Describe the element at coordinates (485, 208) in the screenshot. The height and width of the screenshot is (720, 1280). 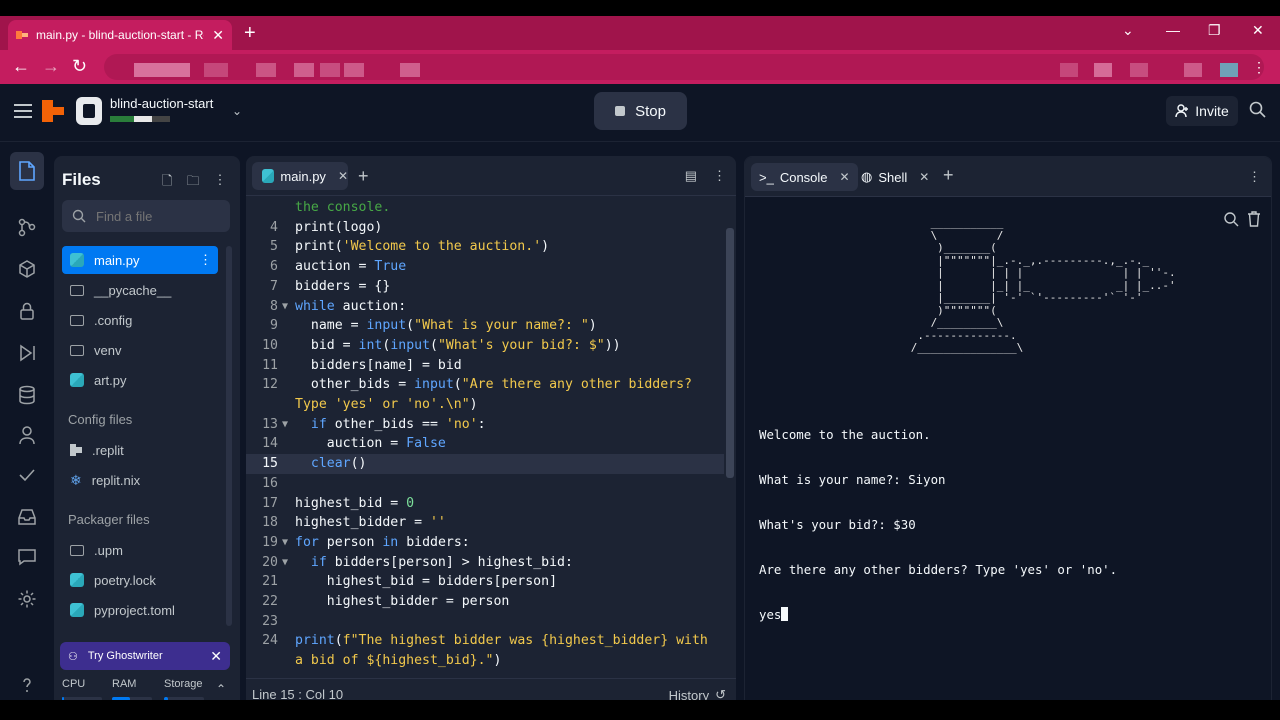
I see `code-line: the console.` at that location.